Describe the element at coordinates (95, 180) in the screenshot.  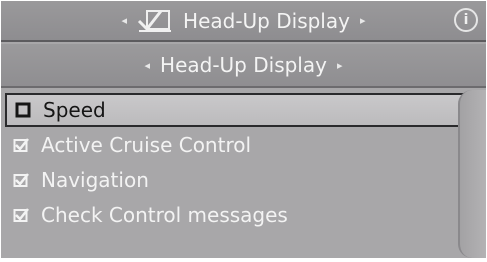
I see `option-label: Navigation` at that location.